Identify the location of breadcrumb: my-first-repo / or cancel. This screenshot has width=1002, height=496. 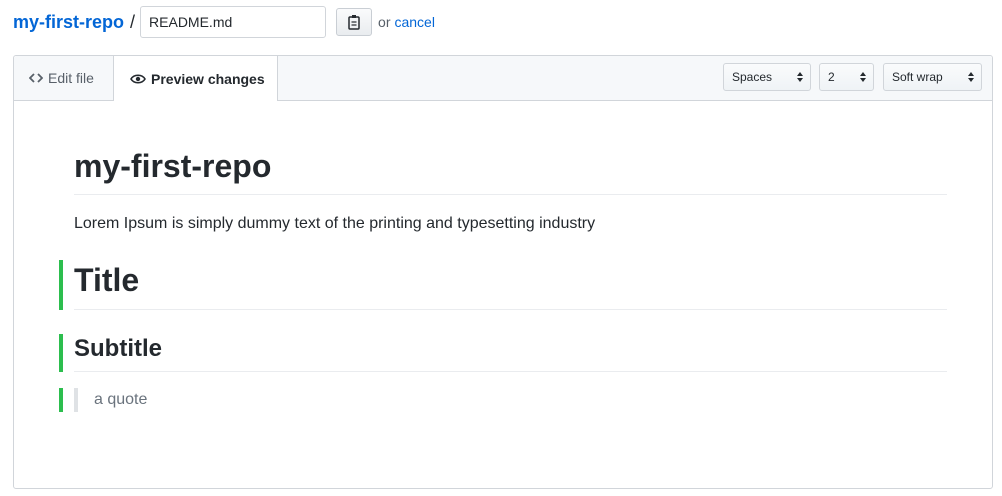
(224, 22).